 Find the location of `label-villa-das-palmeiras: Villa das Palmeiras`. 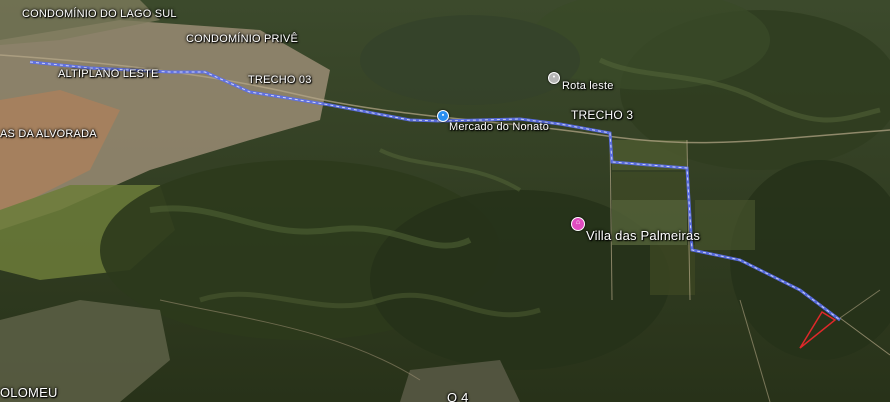

label-villa-das-palmeiras: Villa das Palmeiras is located at coordinates (643, 235).